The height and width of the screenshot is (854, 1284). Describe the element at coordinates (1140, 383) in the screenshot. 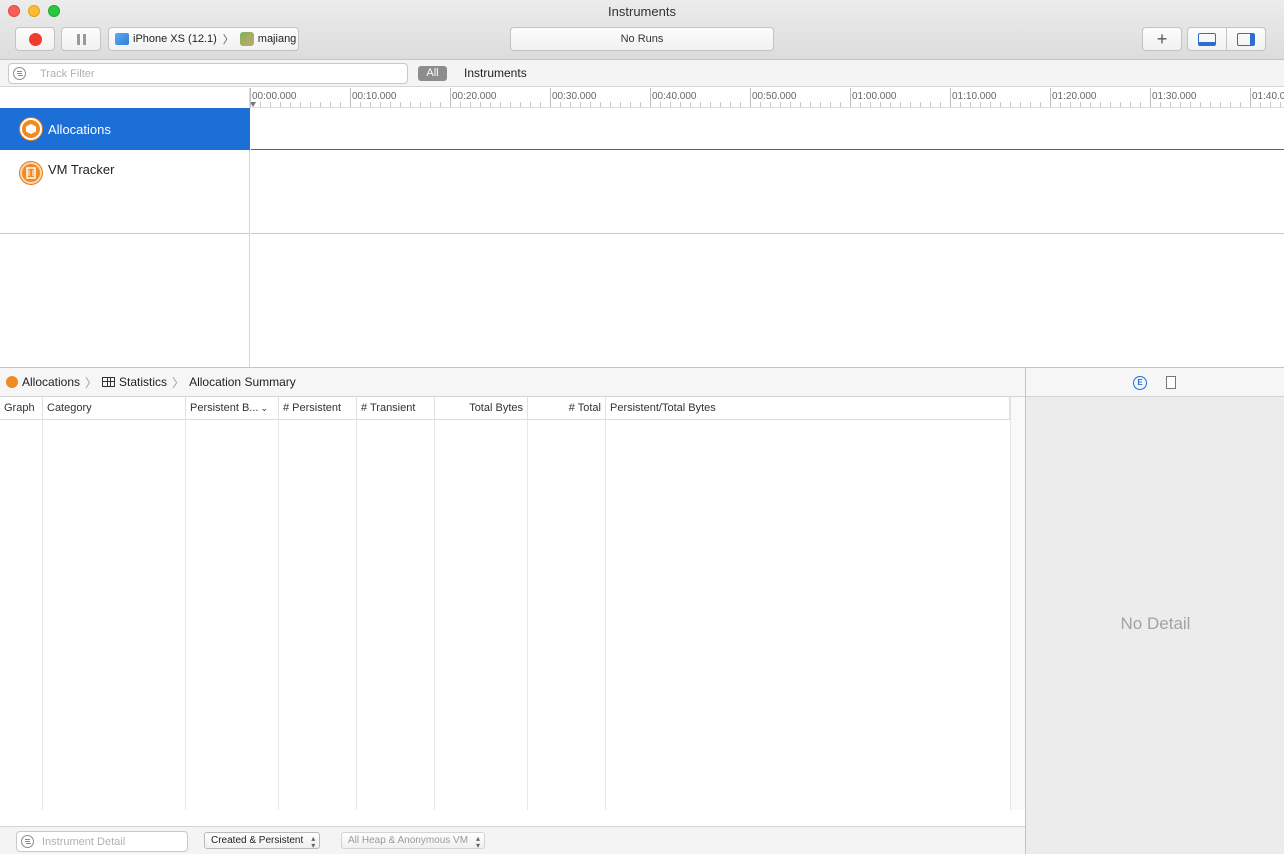

I see `extended-detail-icon: E` at that location.